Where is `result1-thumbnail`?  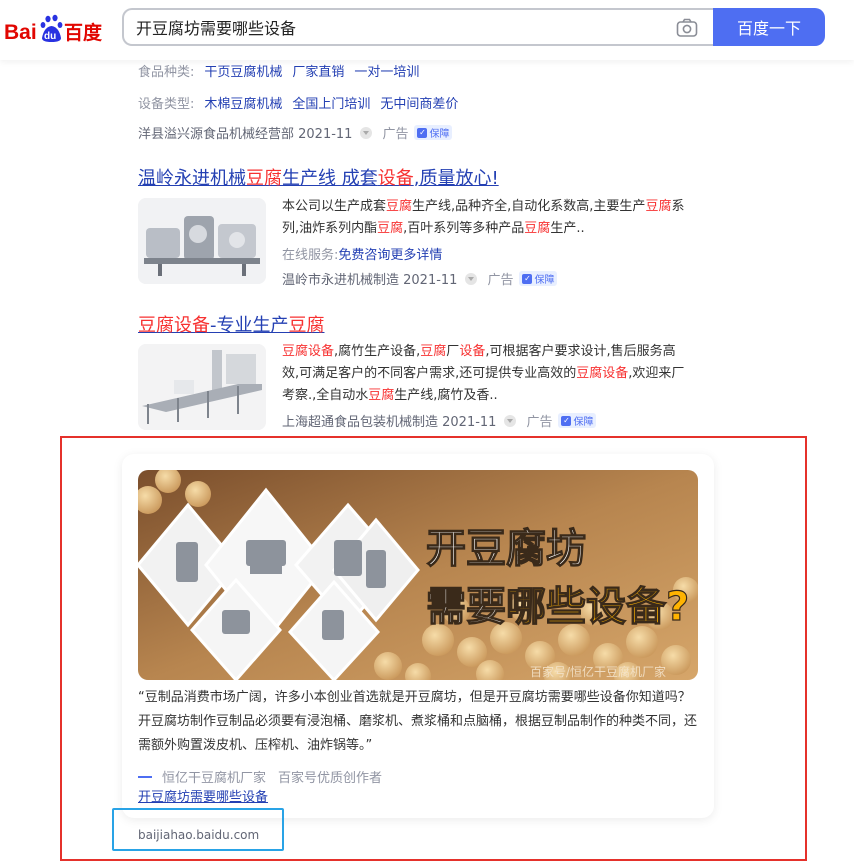 result1-thumbnail is located at coordinates (202, 241).